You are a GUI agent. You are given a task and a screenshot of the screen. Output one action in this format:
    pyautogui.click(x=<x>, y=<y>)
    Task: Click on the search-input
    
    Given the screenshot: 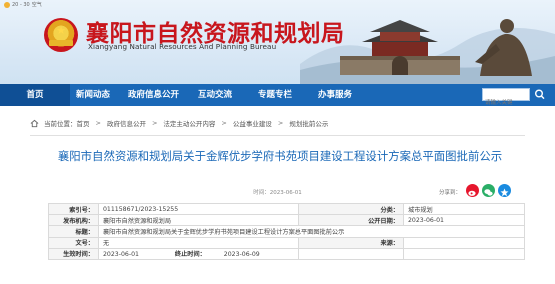 What is the action you would take?
    pyautogui.click(x=506, y=103)
    